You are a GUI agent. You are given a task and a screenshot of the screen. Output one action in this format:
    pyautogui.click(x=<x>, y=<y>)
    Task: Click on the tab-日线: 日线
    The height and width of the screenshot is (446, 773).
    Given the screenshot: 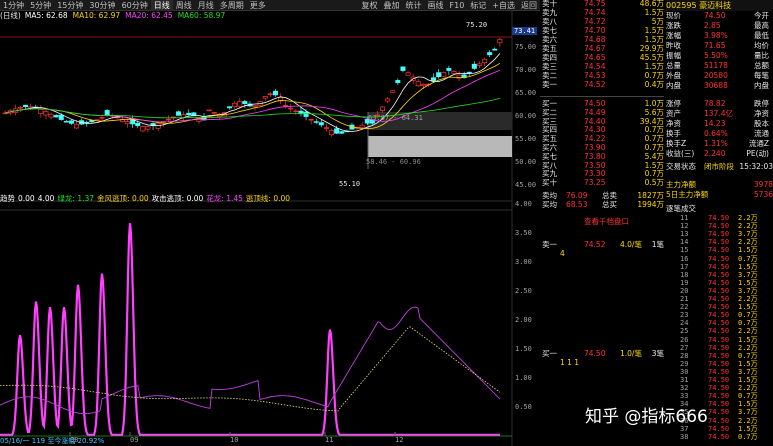 What is the action you would take?
    pyautogui.click(x=161, y=5)
    